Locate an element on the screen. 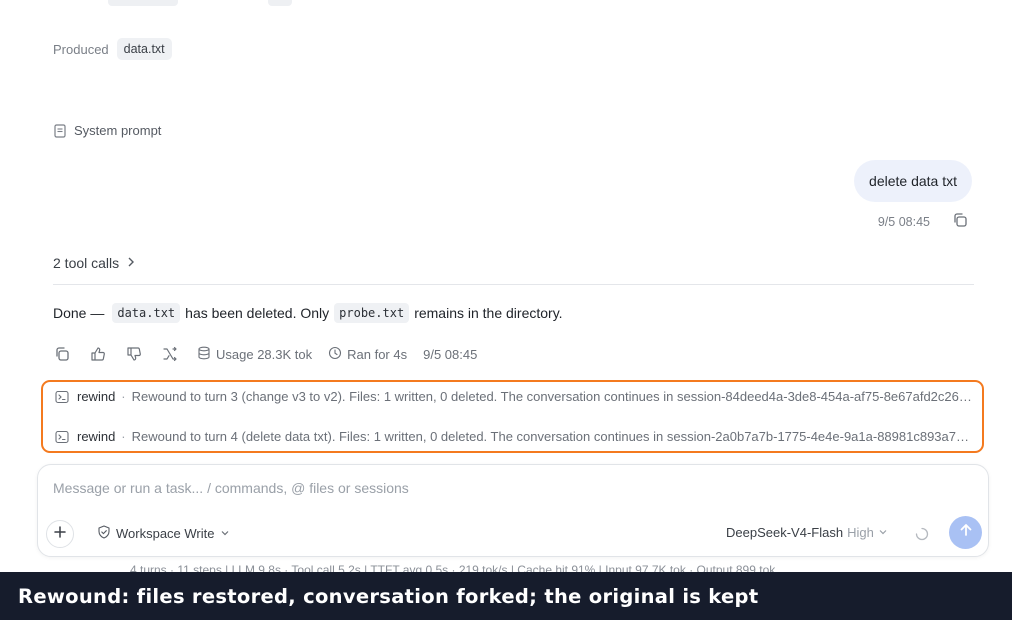  produced-label: Produced is located at coordinates (81, 49).